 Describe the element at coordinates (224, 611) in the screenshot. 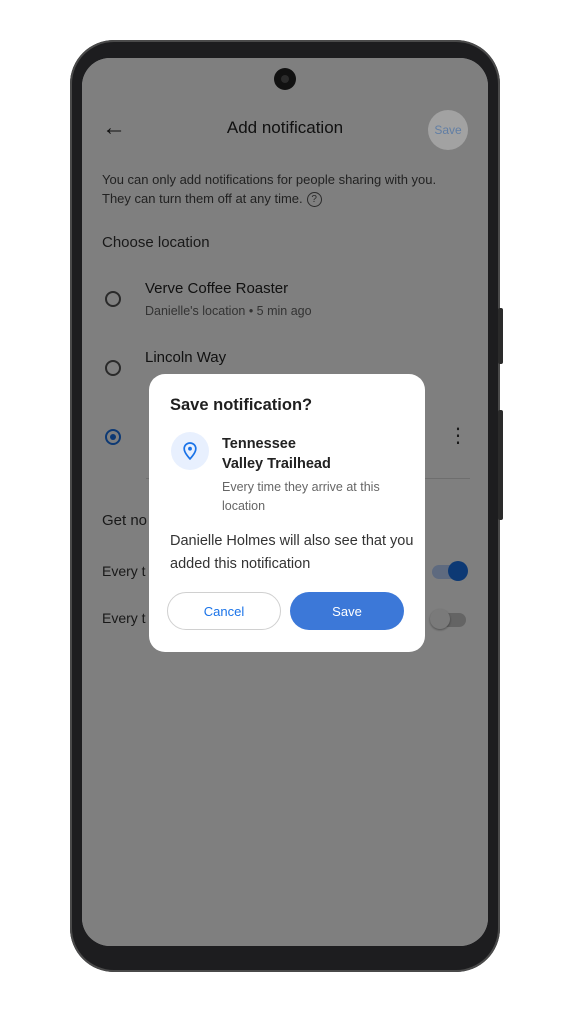

I see `cancel-button: Cancel` at that location.